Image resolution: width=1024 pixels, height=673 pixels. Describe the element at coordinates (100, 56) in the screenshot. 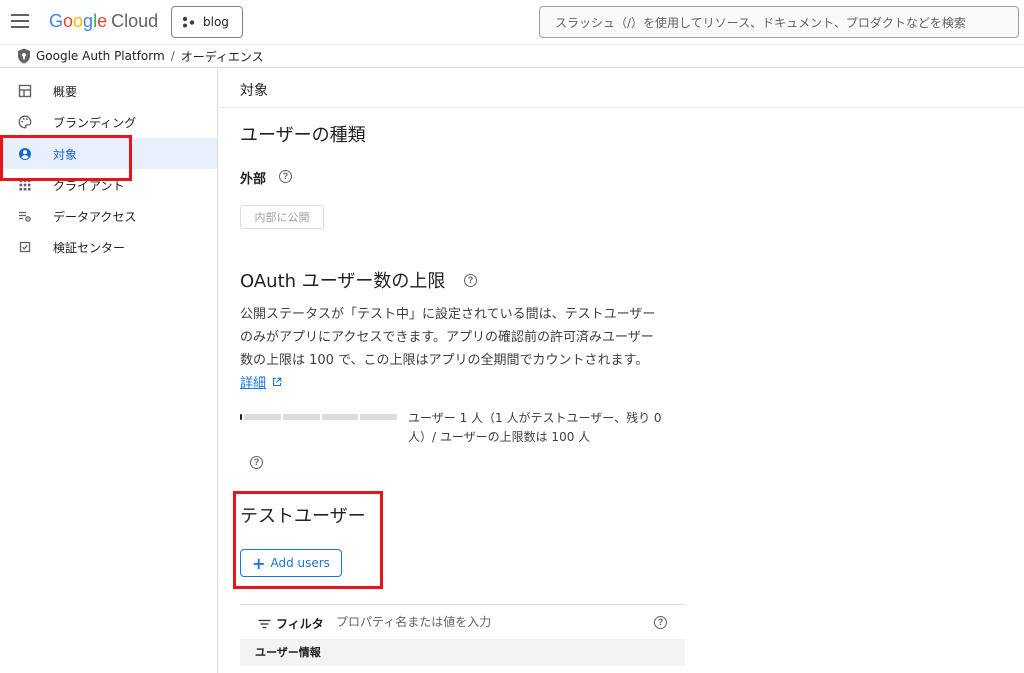

I see `breadcrumb-product: Google Auth Platform` at that location.